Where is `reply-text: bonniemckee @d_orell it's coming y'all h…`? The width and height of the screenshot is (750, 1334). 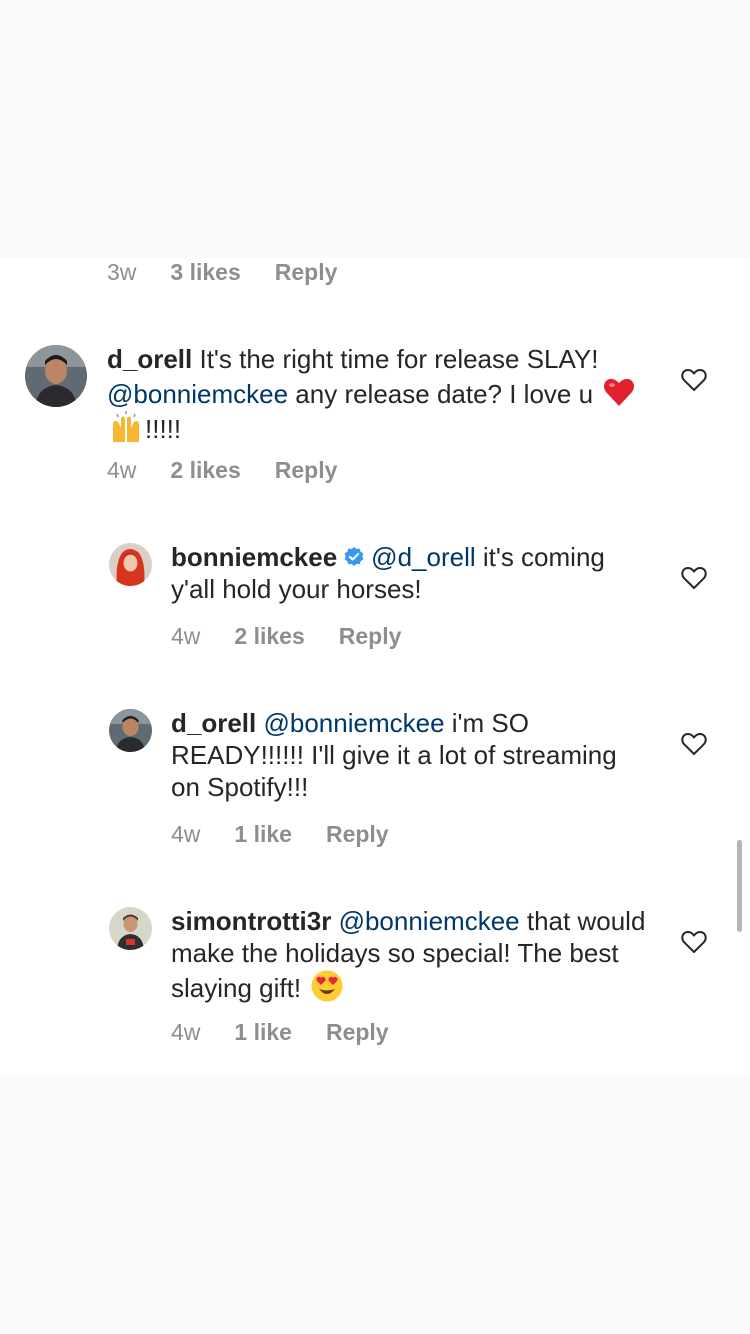
reply-text: bonniemckee @d_orell it's coming y'all h… is located at coordinates (406, 573).